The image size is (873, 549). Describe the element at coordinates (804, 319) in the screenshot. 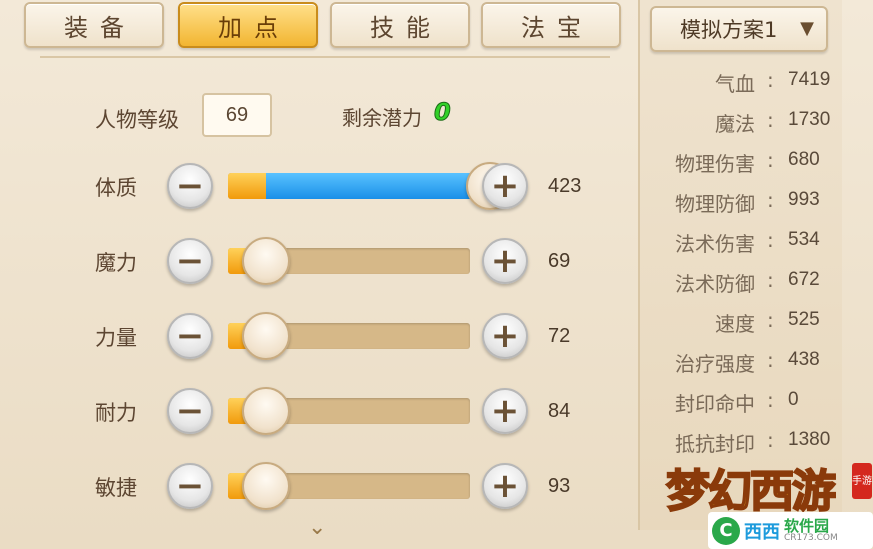

I see `stat-value: 525` at that location.